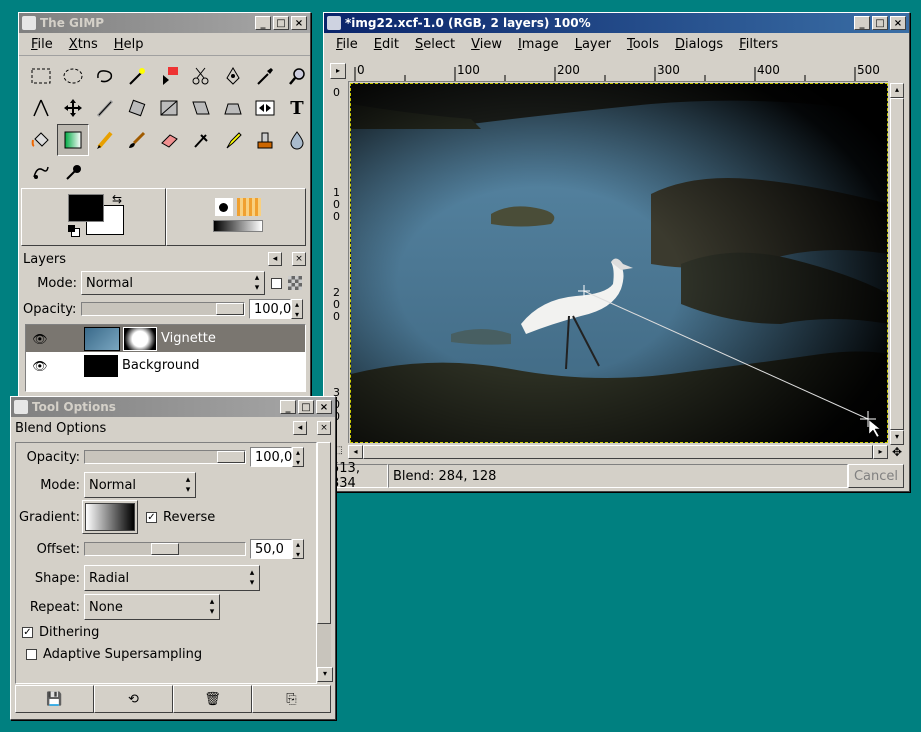 The width and height of the screenshot is (921, 732). What do you see at coordinates (435, 44) in the screenshot?
I see `menu-select: Select` at bounding box center [435, 44].